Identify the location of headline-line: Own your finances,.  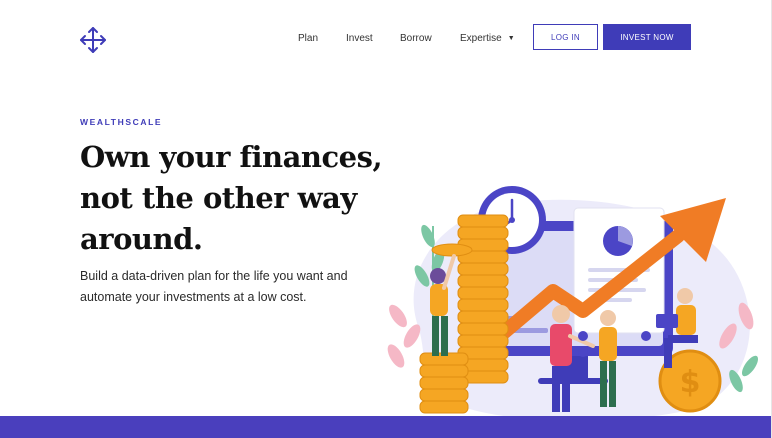
(231, 157).